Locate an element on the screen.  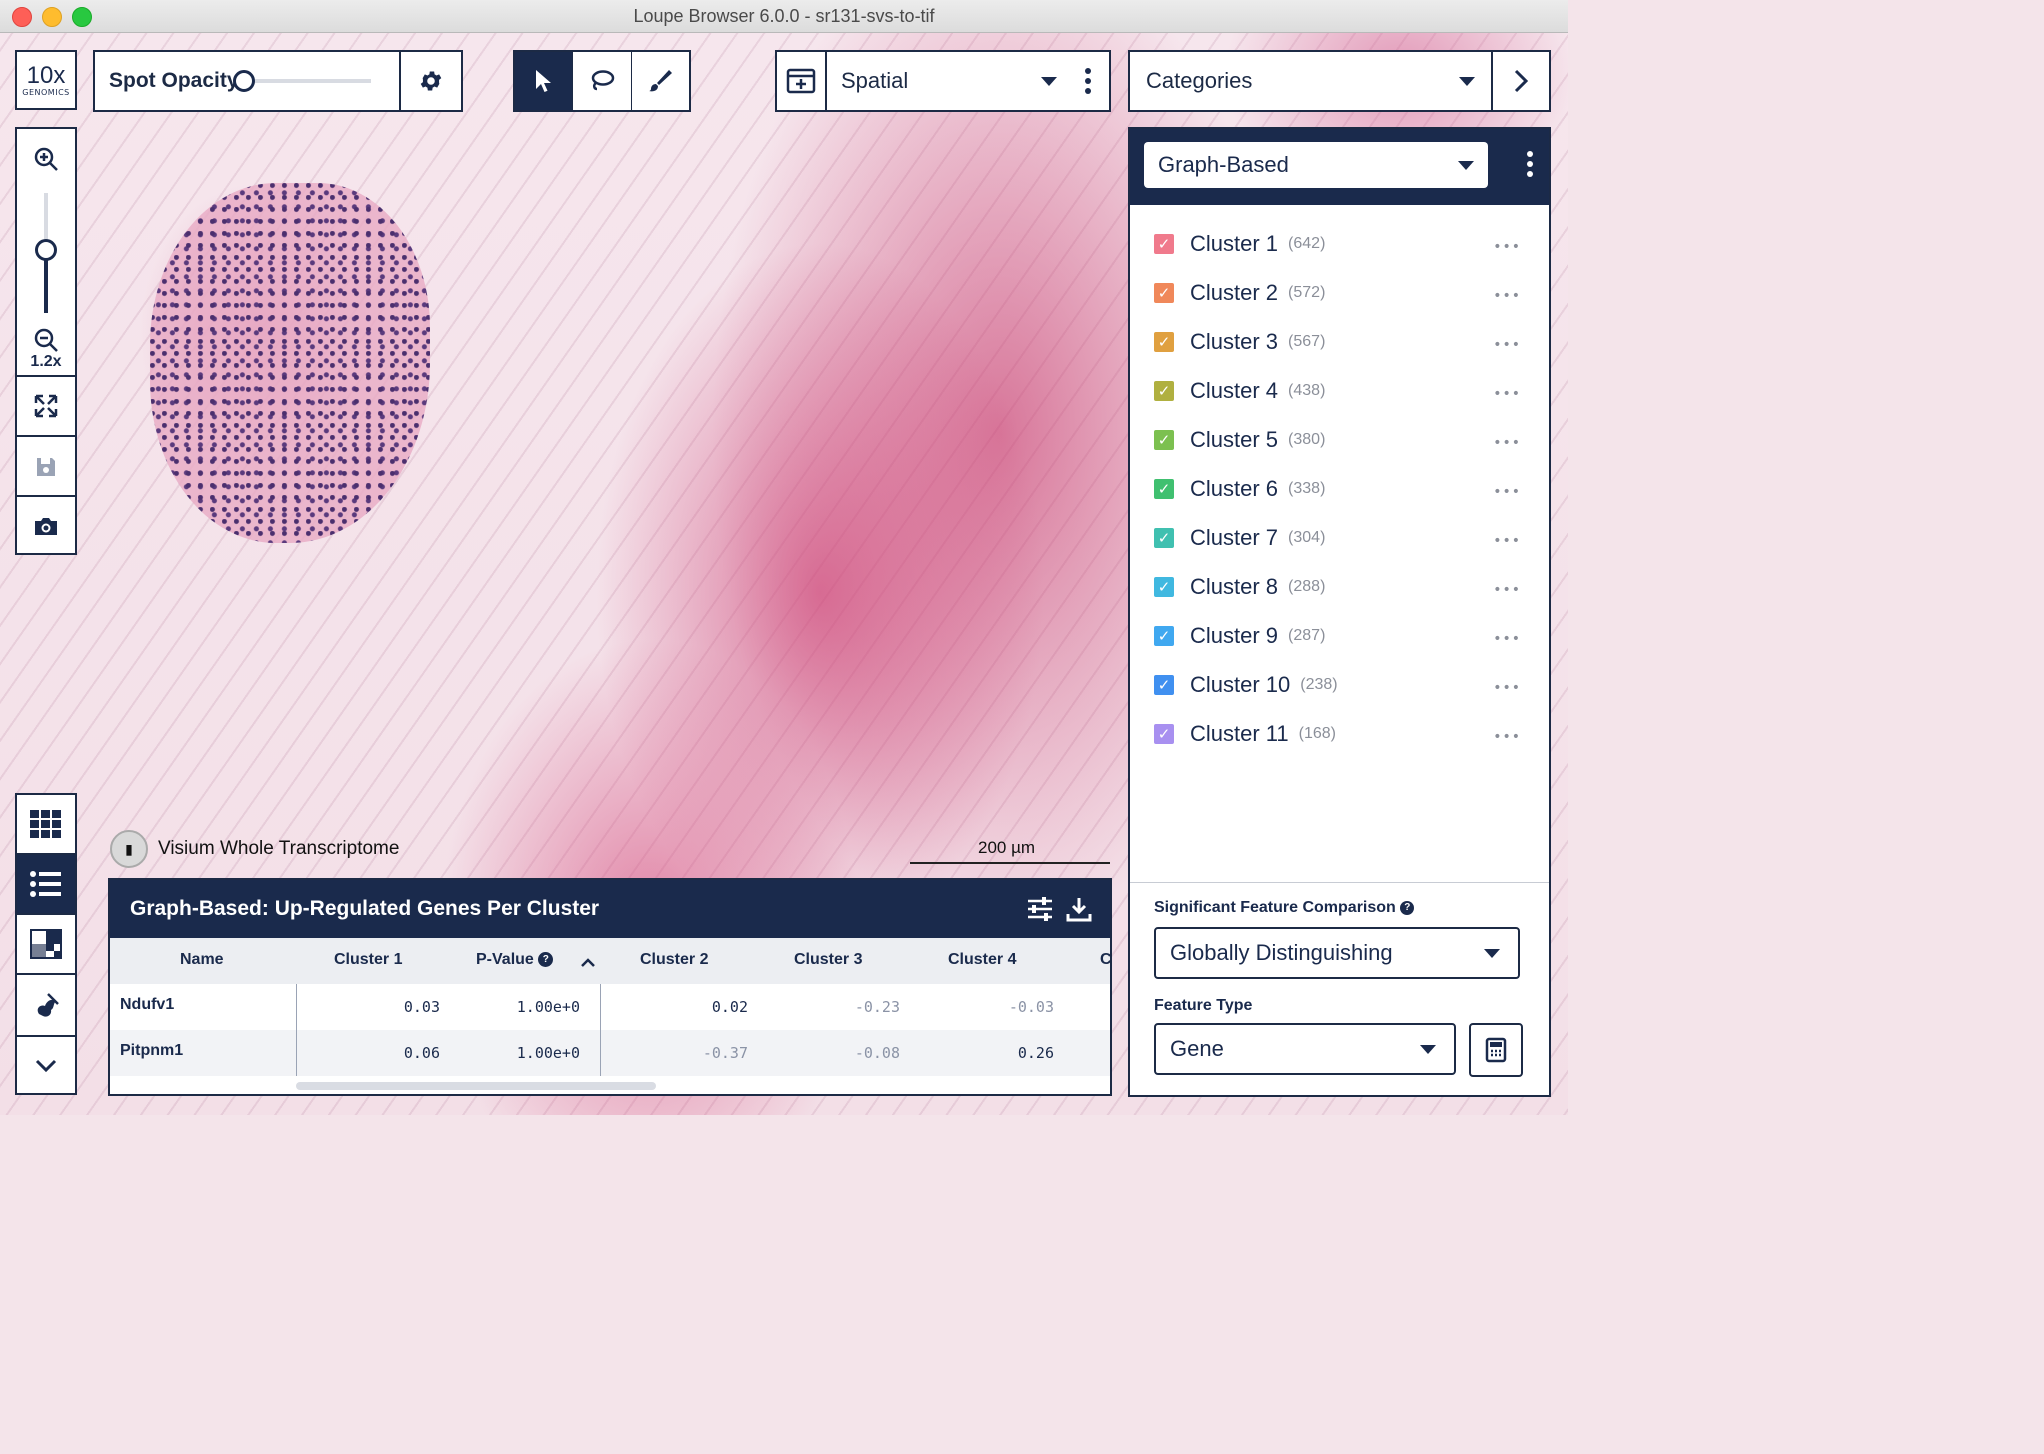
calculator-button is located at coordinates (1496, 1050).